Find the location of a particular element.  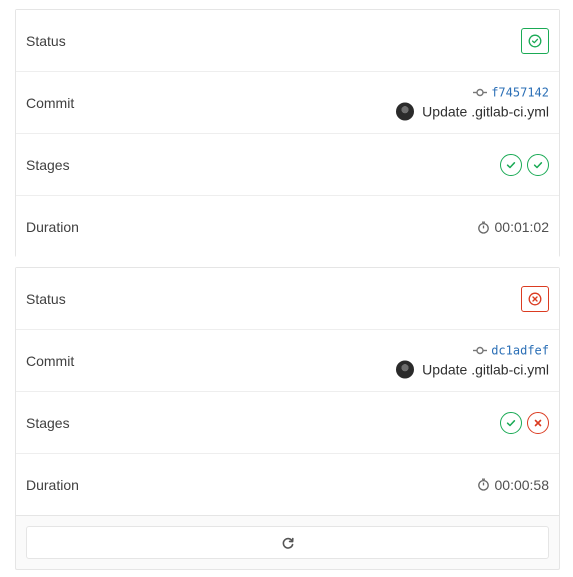

commit-value: f7457142 Update .gitlab-ci.yml is located at coordinates (472, 102).